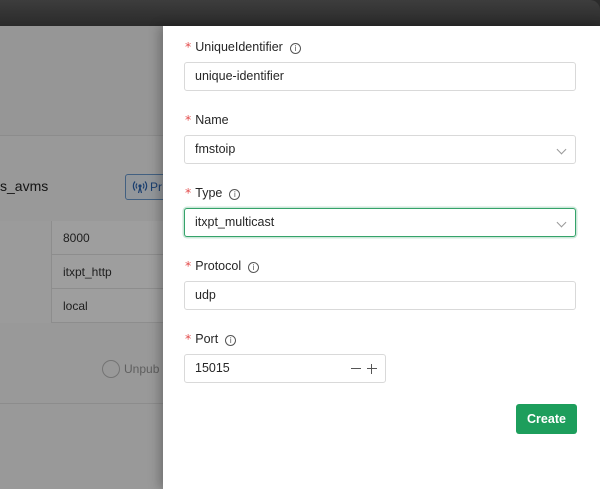 This screenshot has height=489, width=600. I want to click on create-button: Create, so click(546, 419).